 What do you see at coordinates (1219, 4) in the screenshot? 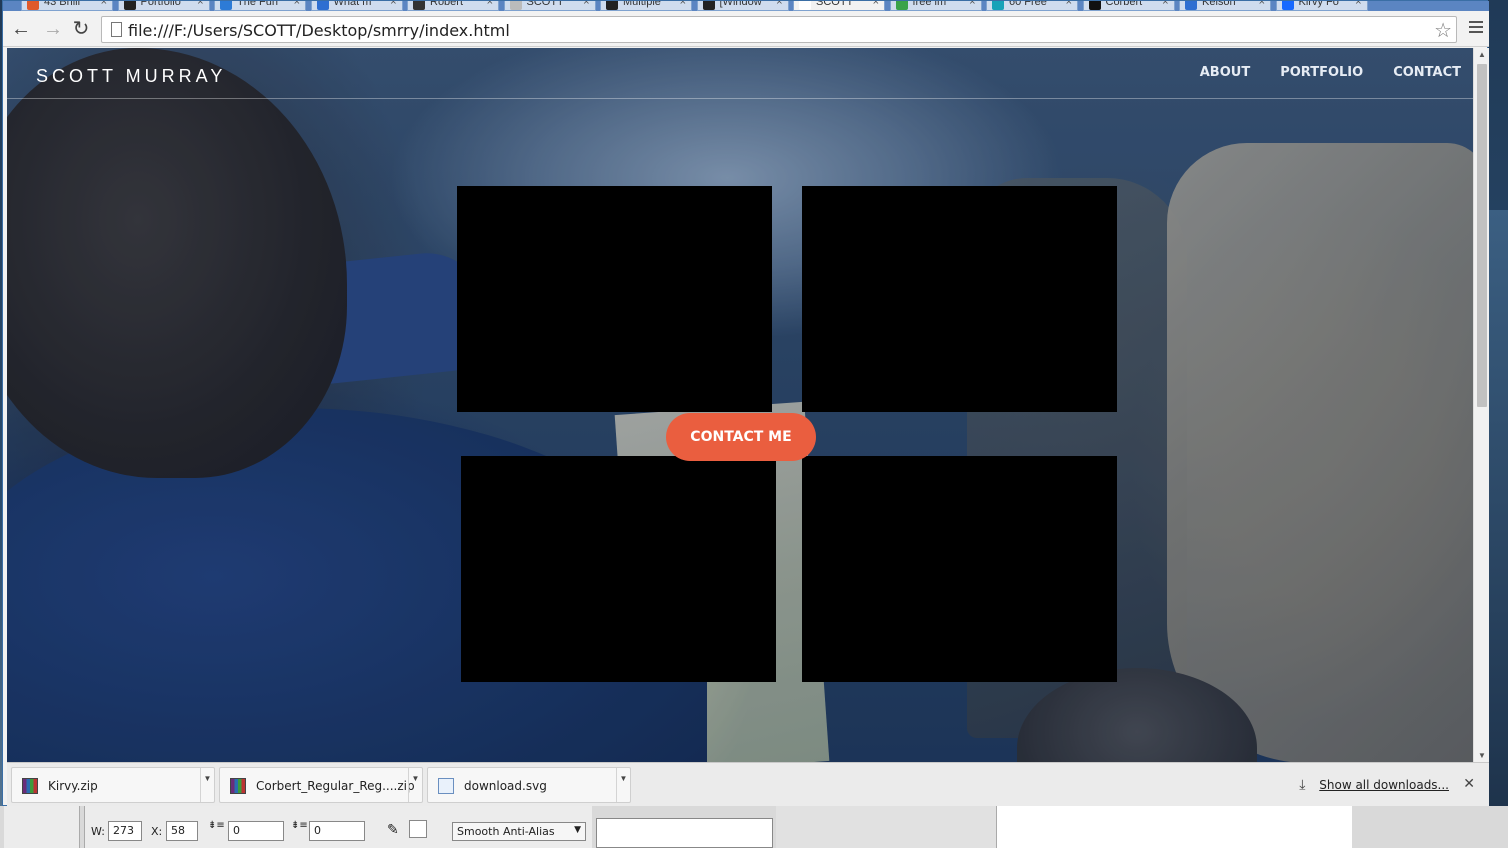
I see `tab-label: Kelson` at bounding box center [1219, 4].